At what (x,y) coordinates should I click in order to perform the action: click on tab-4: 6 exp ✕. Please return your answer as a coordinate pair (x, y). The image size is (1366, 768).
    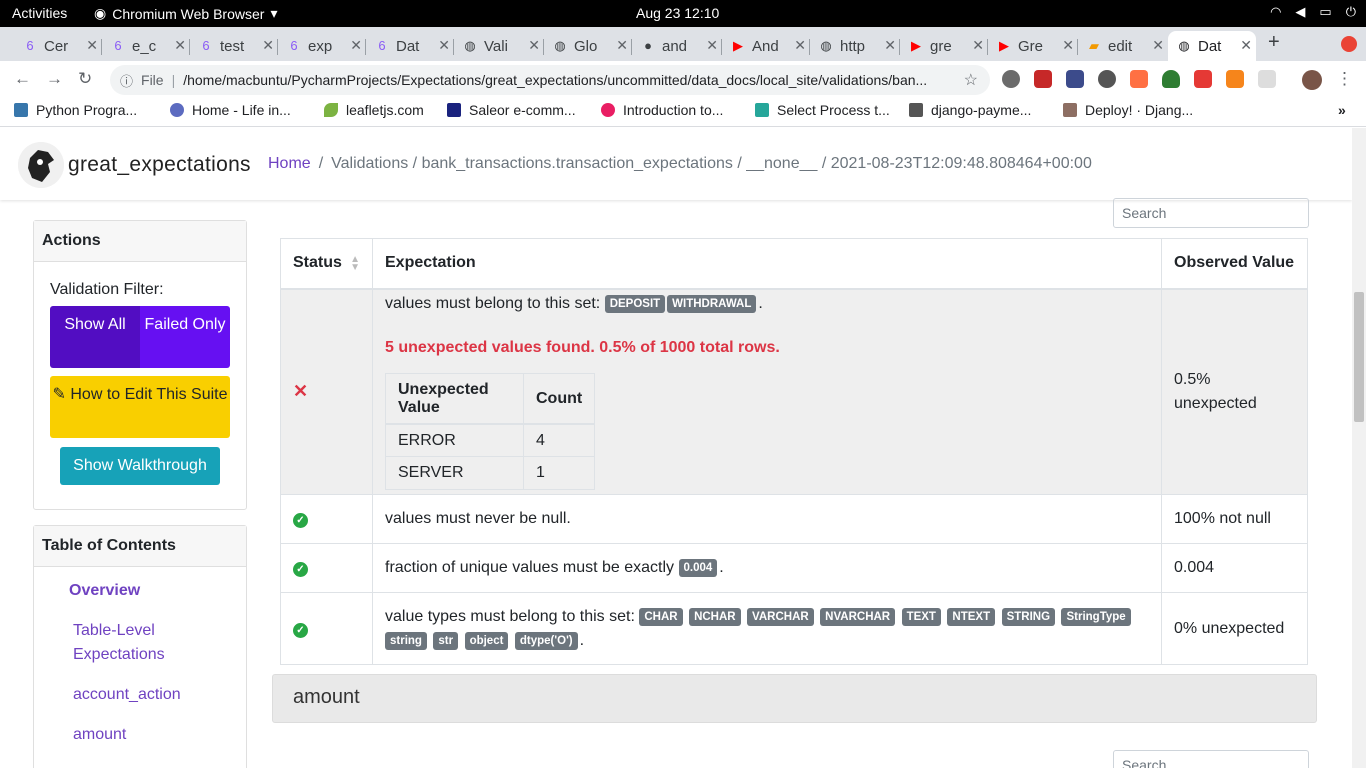
    Looking at the image, I should click on (322, 46).